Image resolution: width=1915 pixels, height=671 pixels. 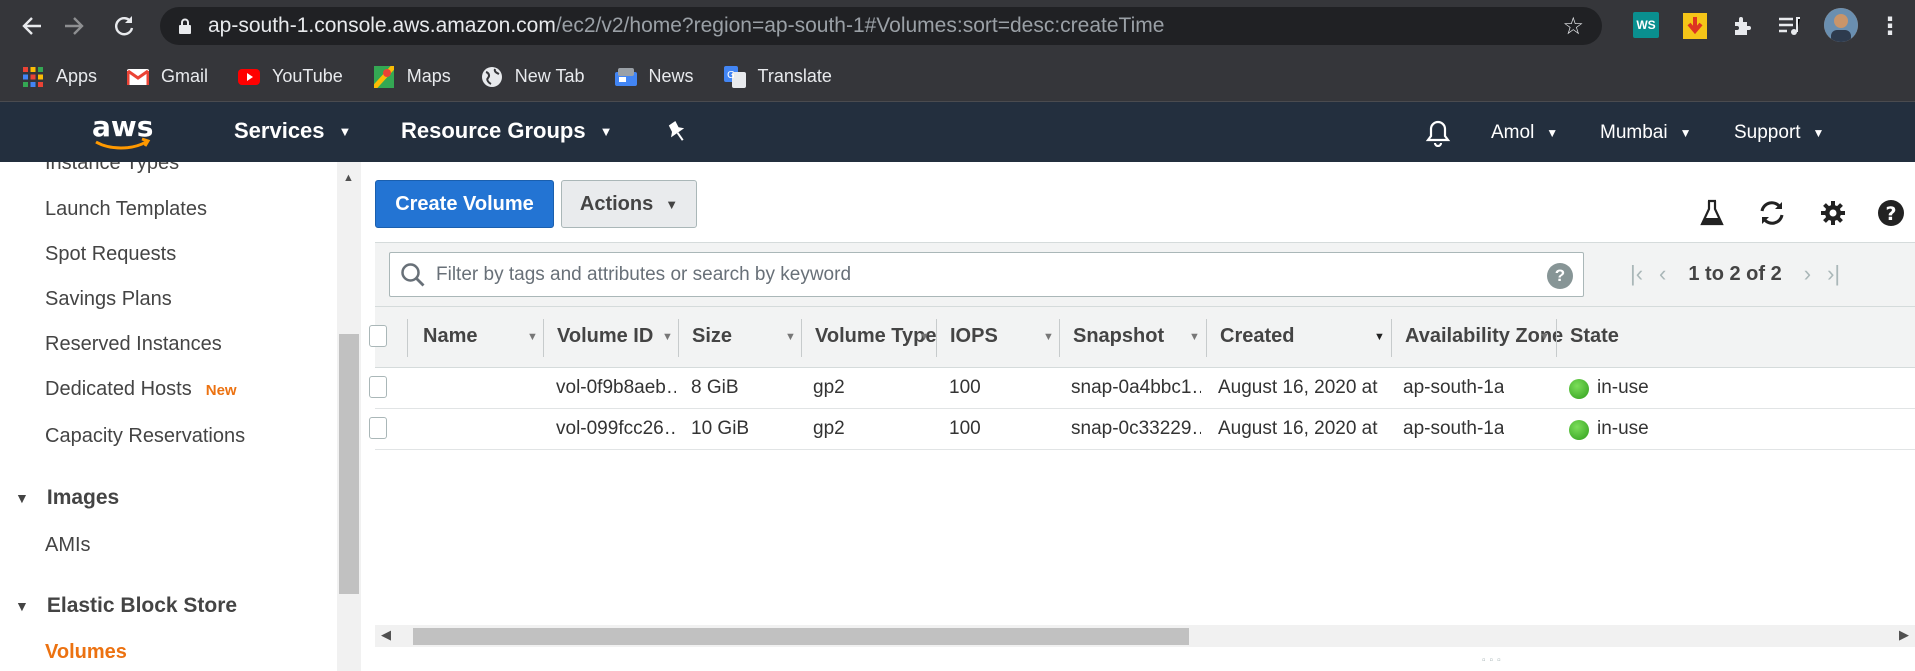 What do you see at coordinates (777, 76) in the screenshot?
I see `bookmark-translate: G Translate` at bounding box center [777, 76].